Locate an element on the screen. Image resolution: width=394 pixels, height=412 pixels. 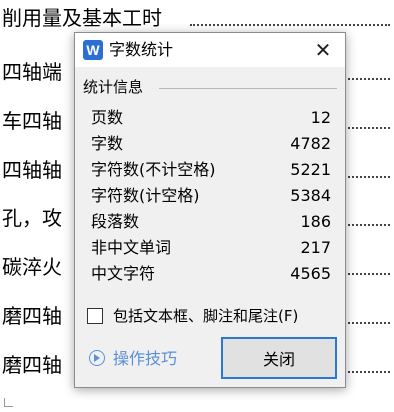
tips-link: 操作技巧 is located at coordinates (149, 359).